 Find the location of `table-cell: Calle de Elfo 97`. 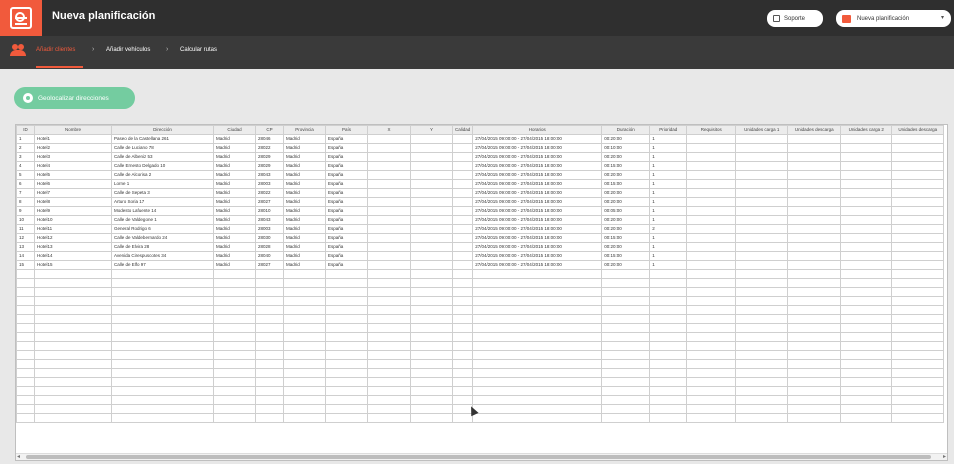

table-cell: Calle de Elfo 97 is located at coordinates (162, 265).